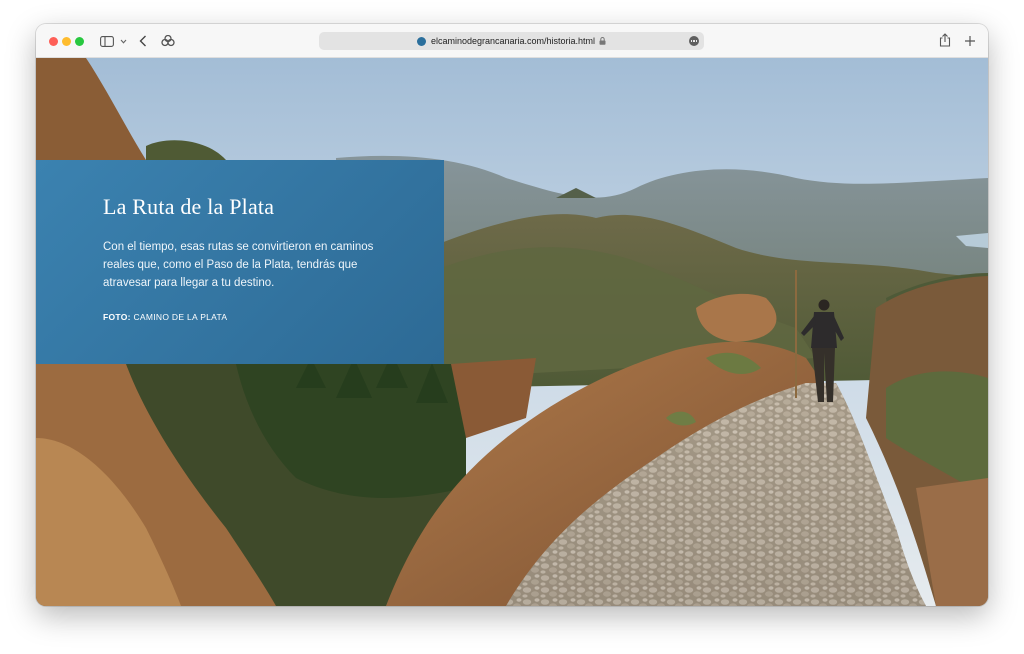  What do you see at coordinates (143, 41) in the screenshot?
I see `back-icon` at bounding box center [143, 41].